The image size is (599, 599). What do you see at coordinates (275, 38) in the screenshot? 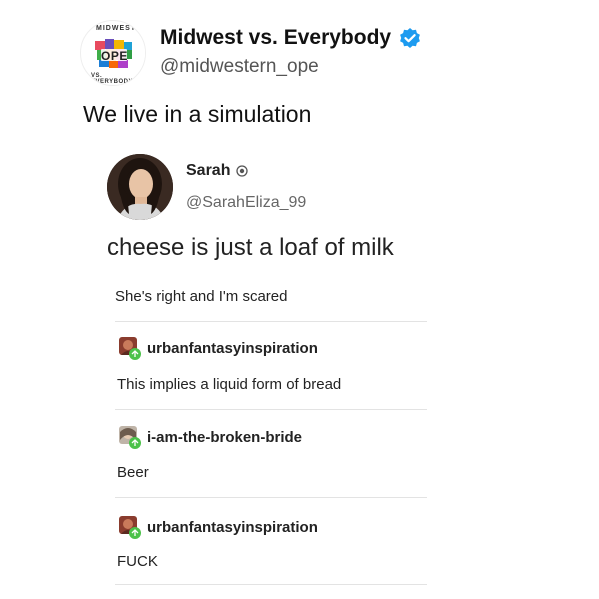
I see `display-name: Midwest vs. Everybody` at bounding box center [275, 38].